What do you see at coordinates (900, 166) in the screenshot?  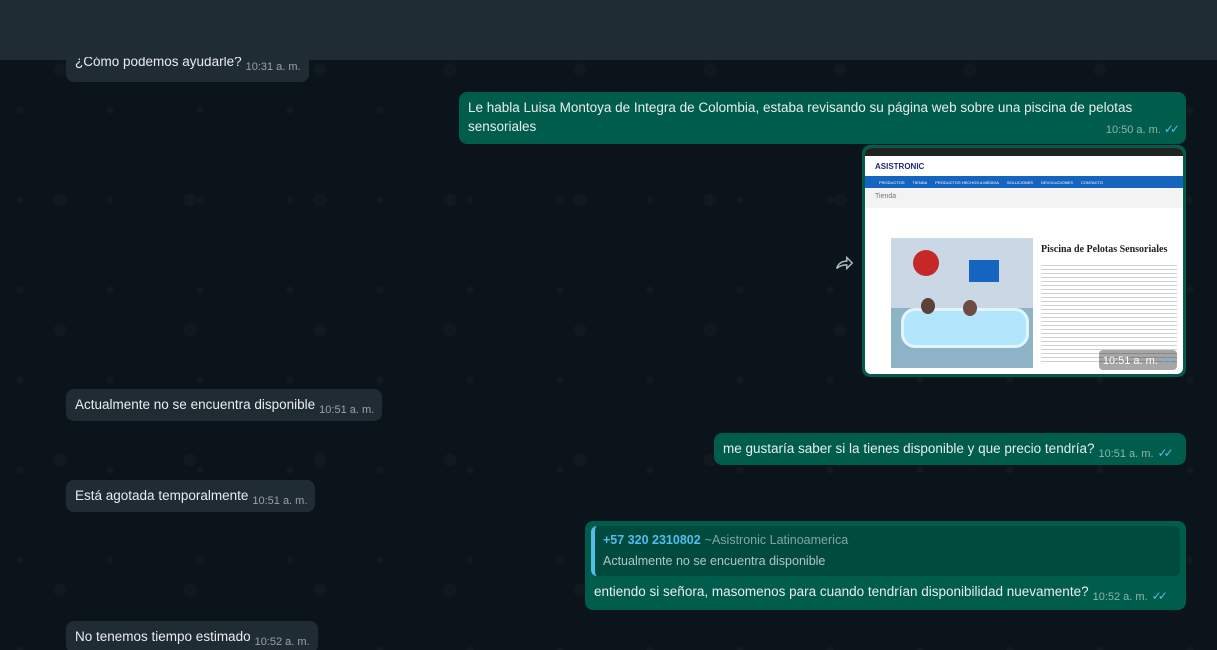 I see `screenshot-brand: ASISTRONIC` at bounding box center [900, 166].